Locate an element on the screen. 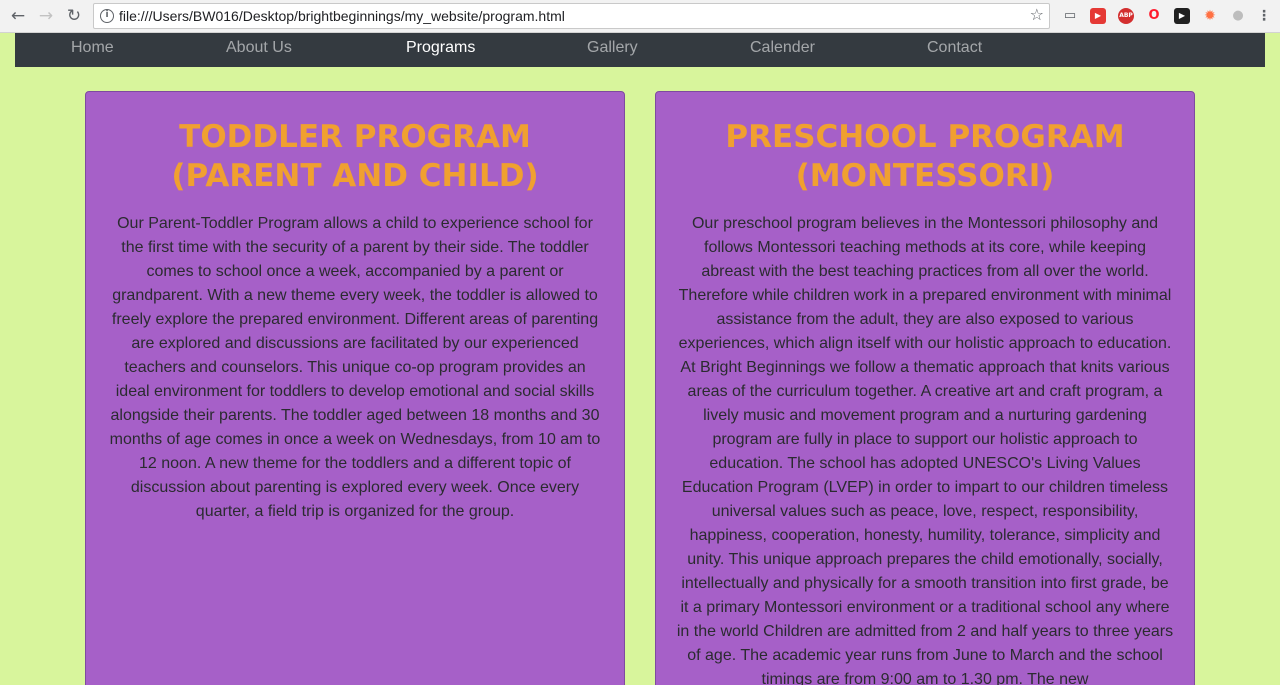 The width and height of the screenshot is (1280, 685). nav-calender: Calender is located at coordinates (782, 48).